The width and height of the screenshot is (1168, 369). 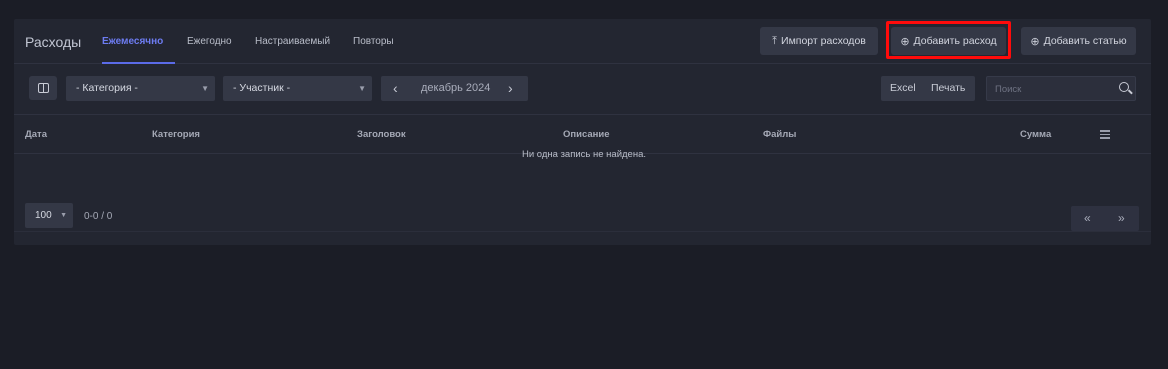 What do you see at coordinates (1050, 89) in the screenshot?
I see `search-input` at bounding box center [1050, 89].